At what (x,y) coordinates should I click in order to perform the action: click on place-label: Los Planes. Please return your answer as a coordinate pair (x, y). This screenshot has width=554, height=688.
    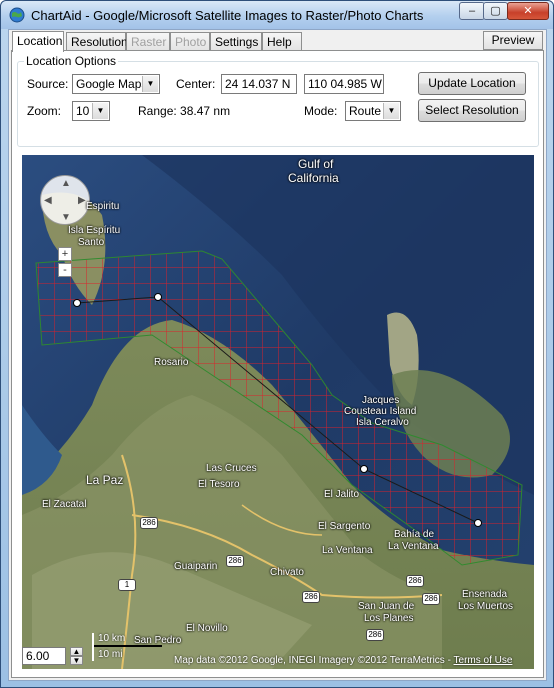
    Looking at the image, I should click on (389, 618).